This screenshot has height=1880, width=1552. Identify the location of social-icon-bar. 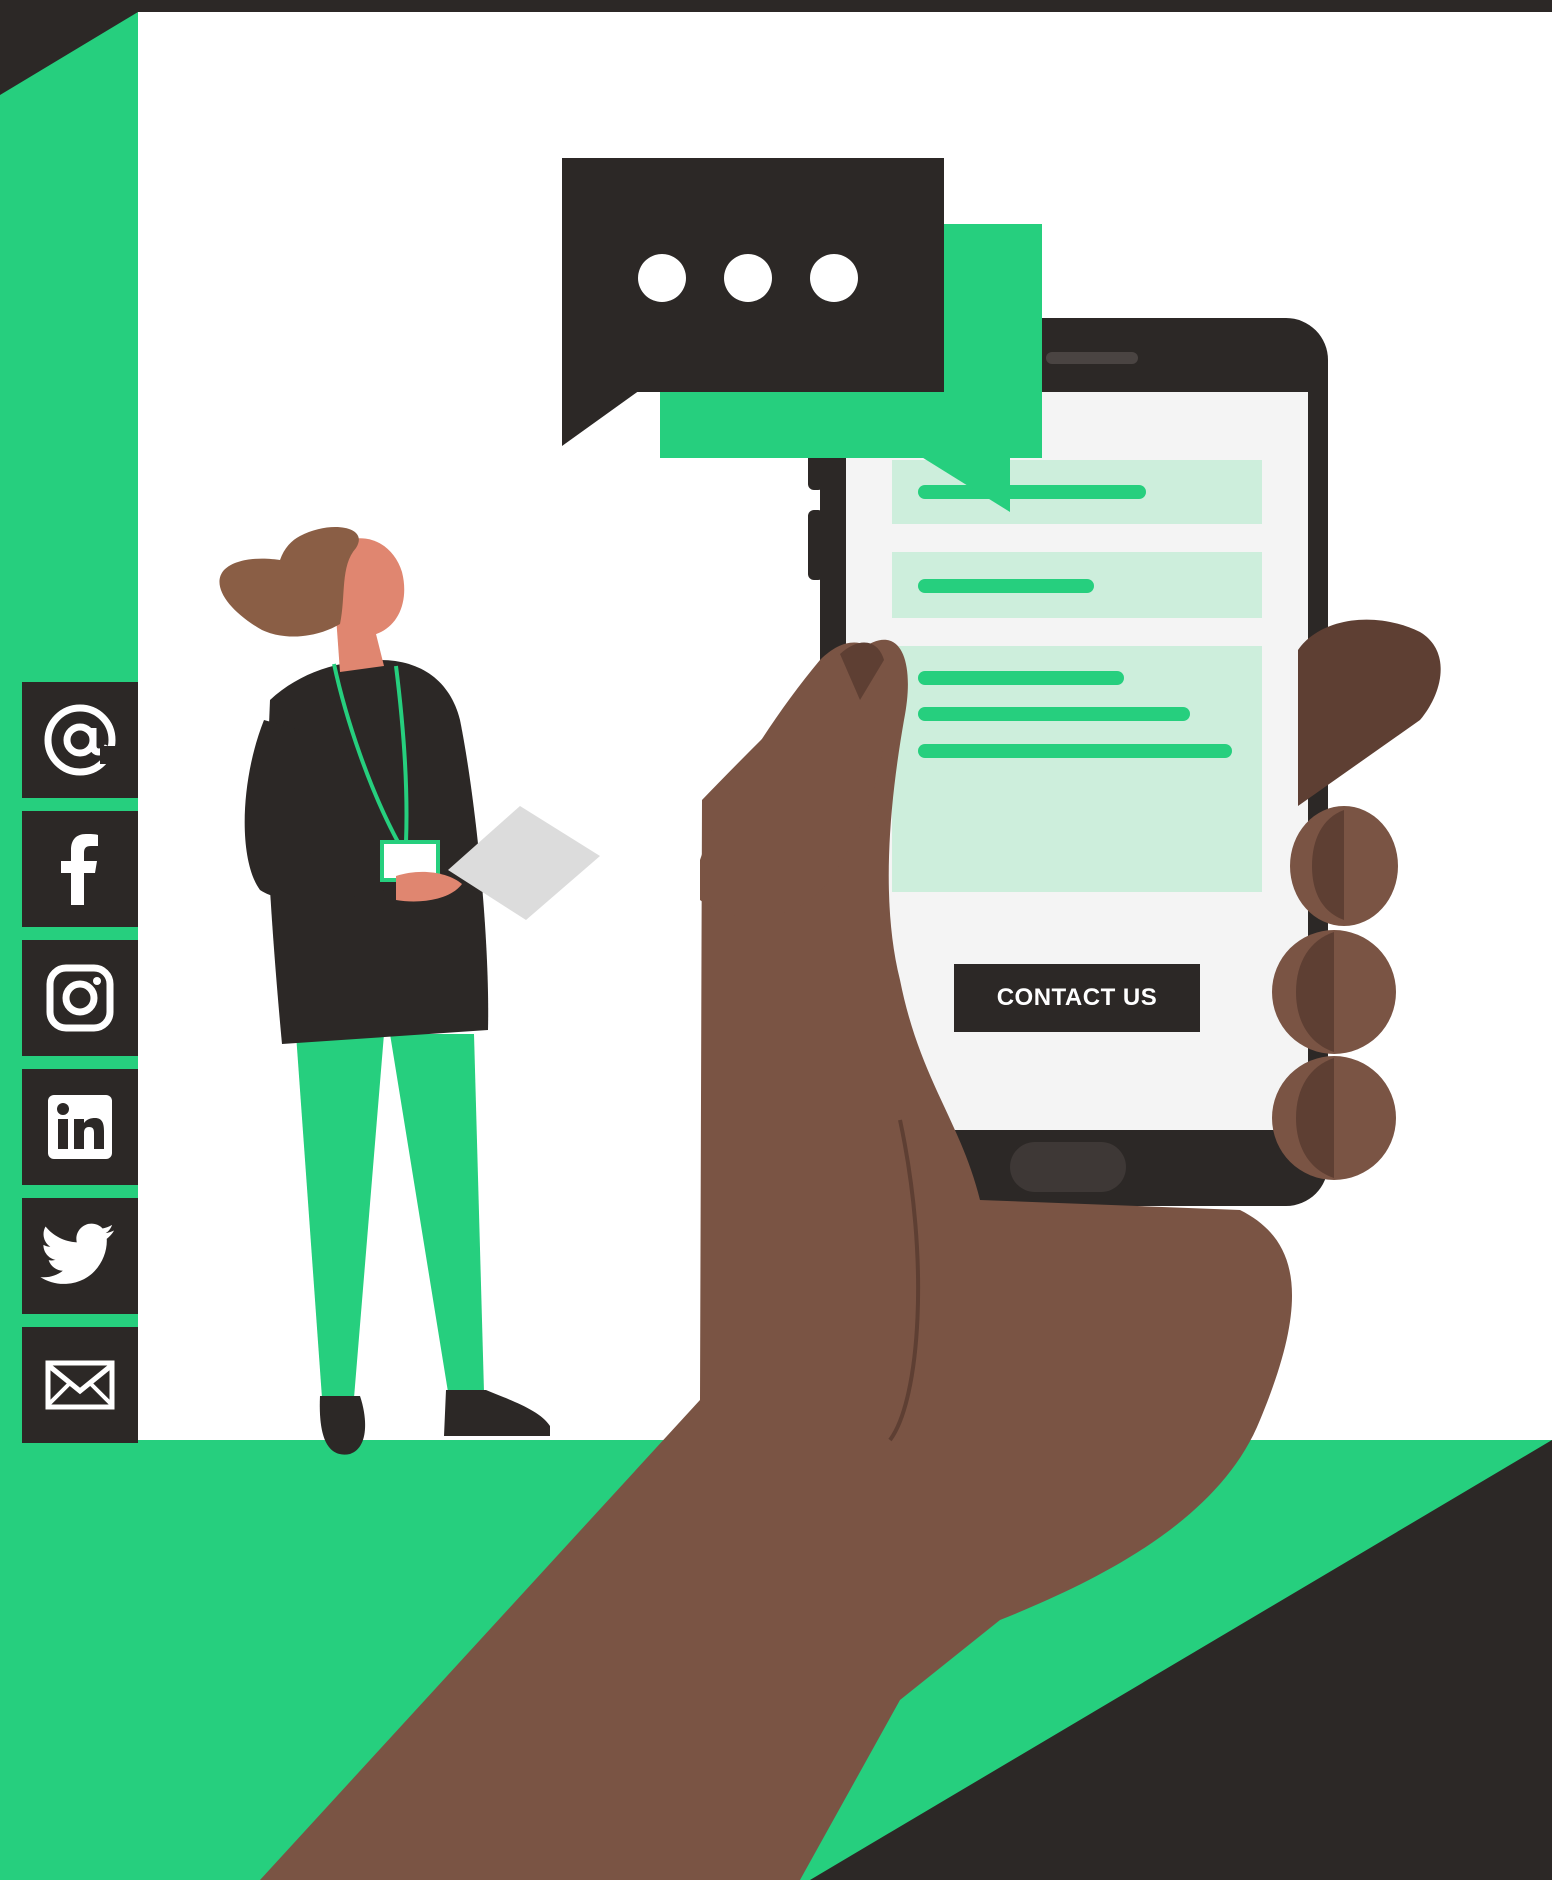
(80, 1069).